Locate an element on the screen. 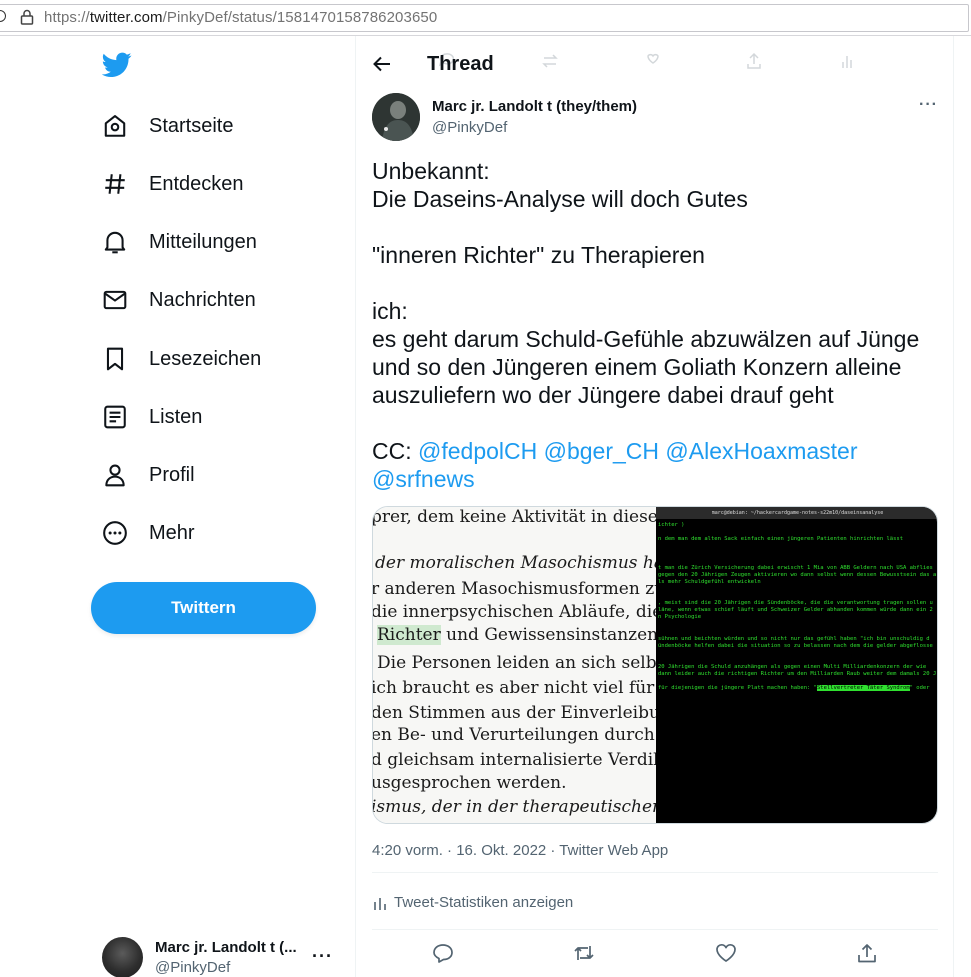 The height and width of the screenshot is (977, 971). nav-item-profile: Profil is located at coordinates (148, 475).